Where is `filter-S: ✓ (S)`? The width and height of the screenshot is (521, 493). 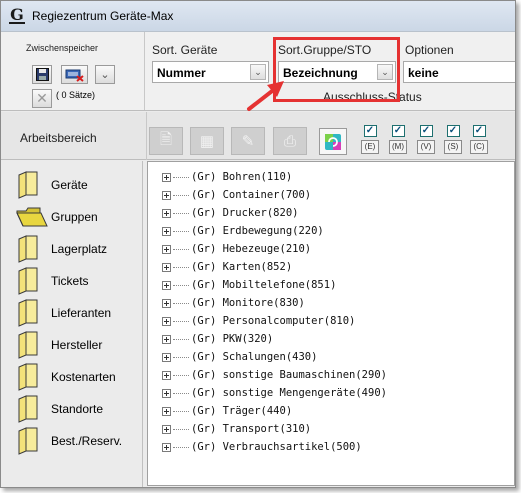 filter-S: ✓ (S) is located at coordinates (453, 139).